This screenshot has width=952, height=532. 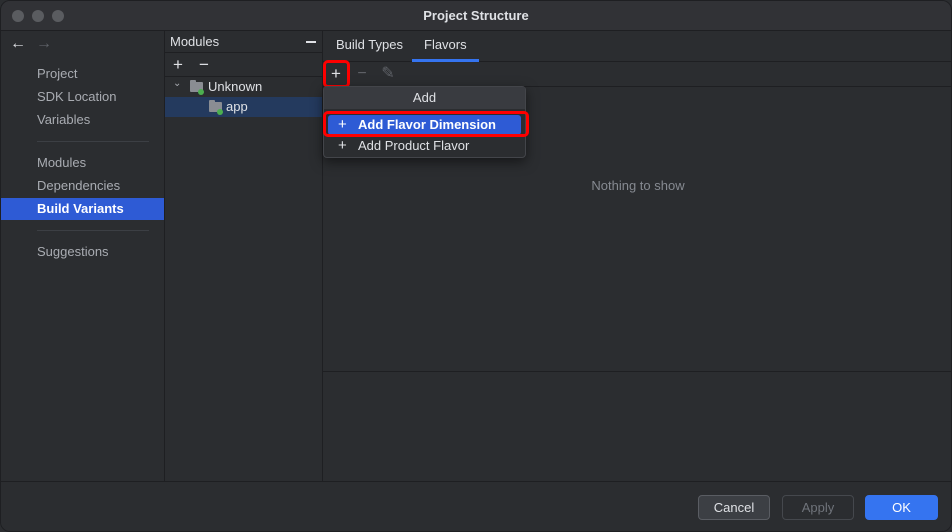 I want to click on tree-node-app: app, so click(x=243, y=107).